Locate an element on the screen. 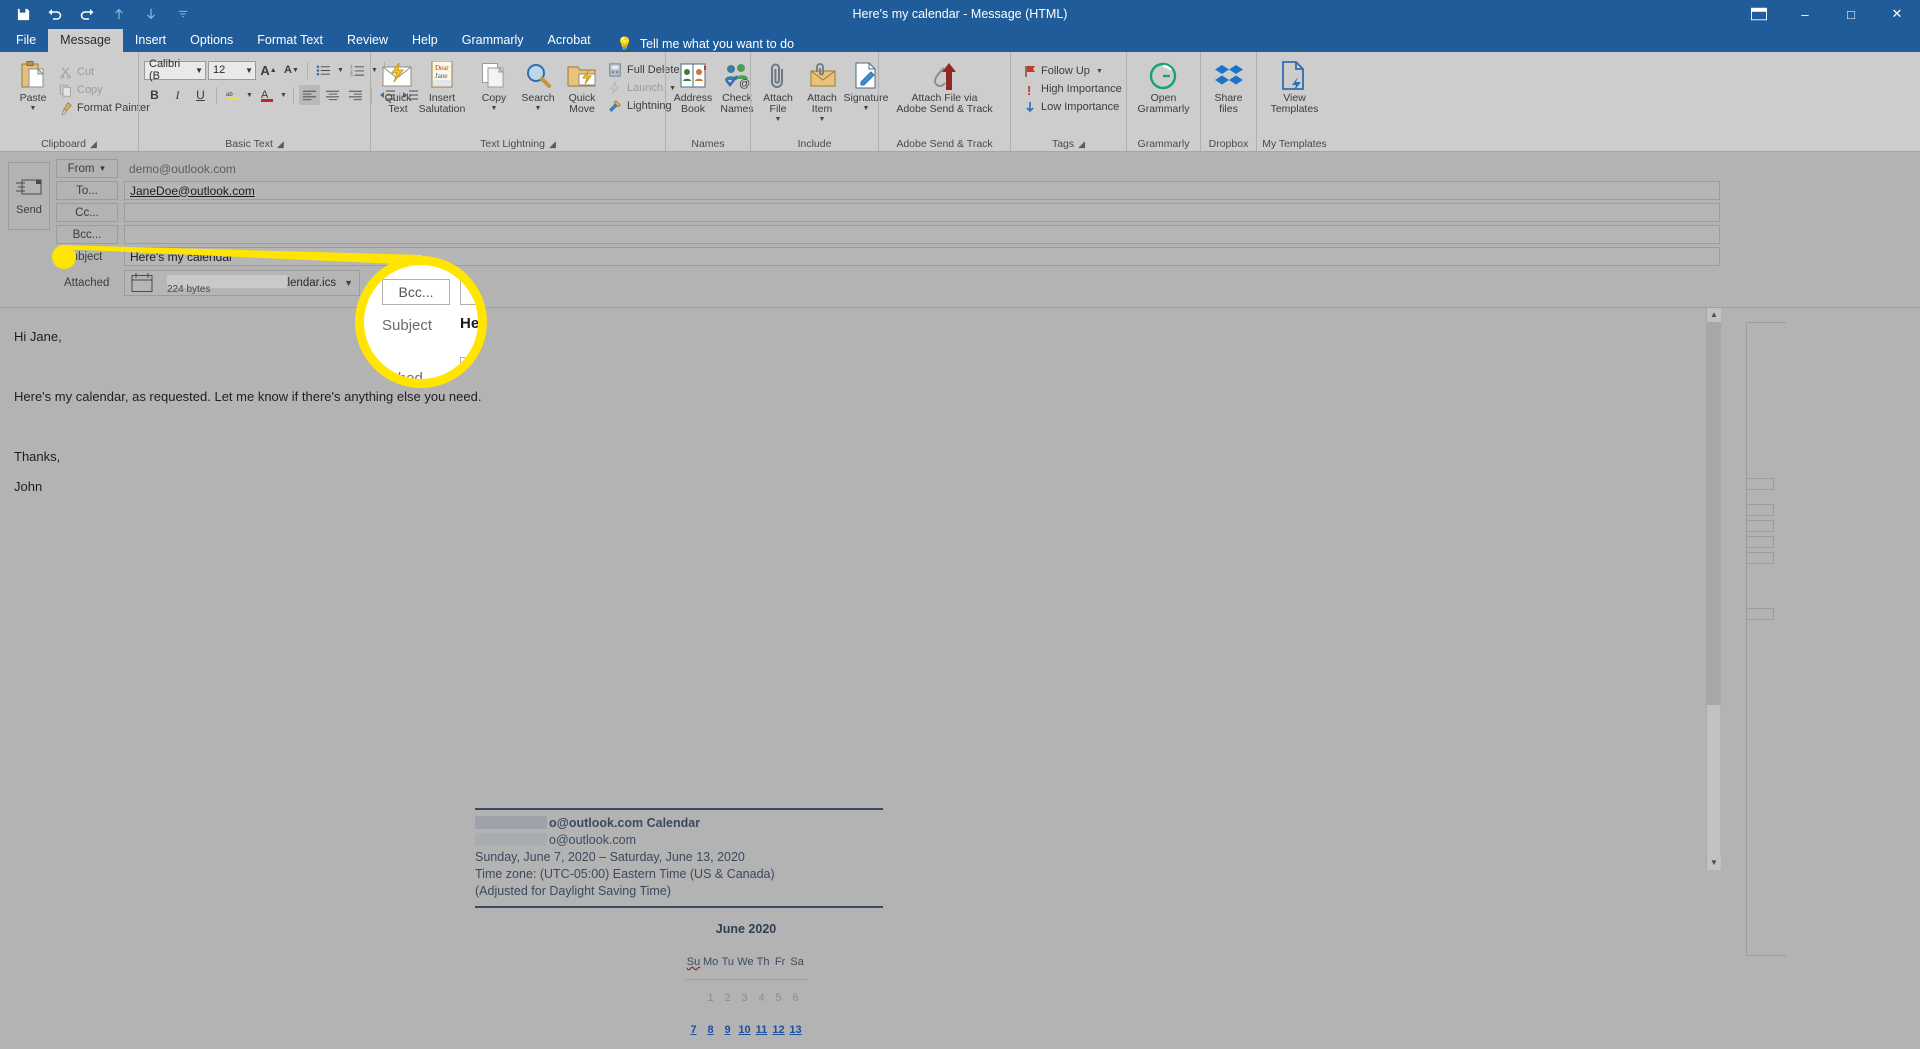 Image resolution: width=1920 pixels, height=1049 pixels. search-icon is located at coordinates (538, 76).